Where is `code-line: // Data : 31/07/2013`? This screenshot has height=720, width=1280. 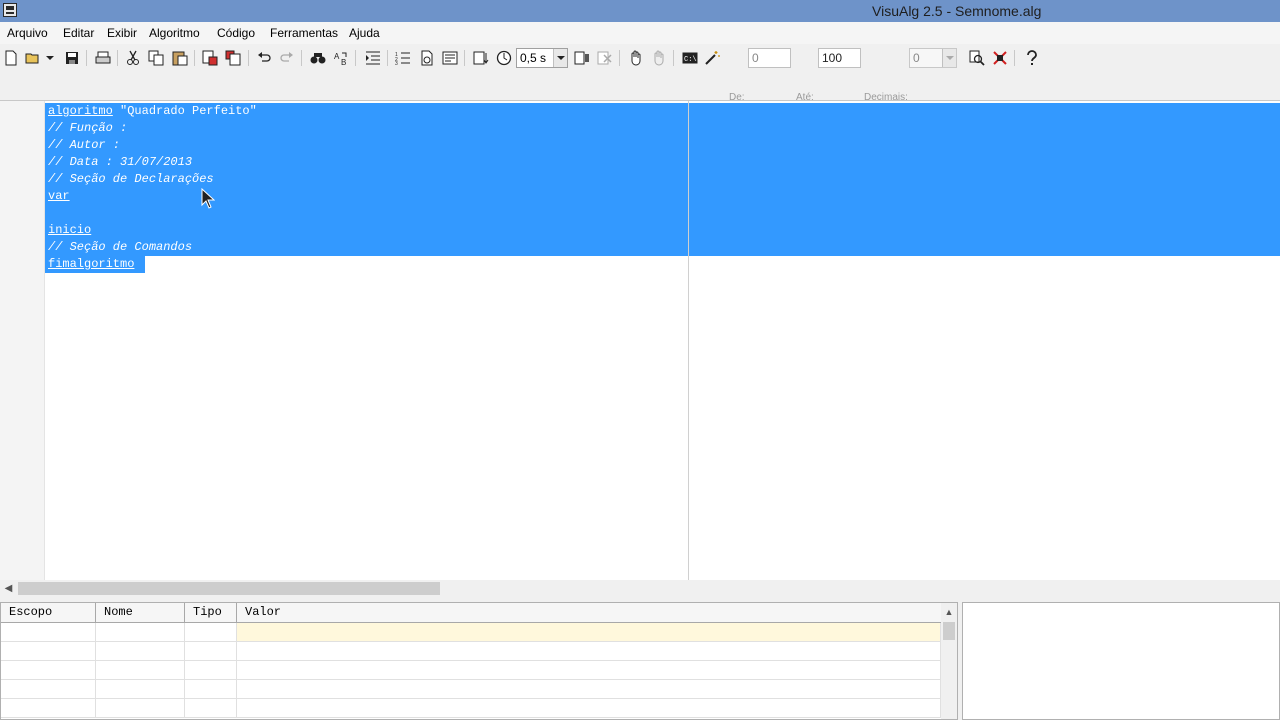
code-line: // Data : 31/07/2013 is located at coordinates (120, 162).